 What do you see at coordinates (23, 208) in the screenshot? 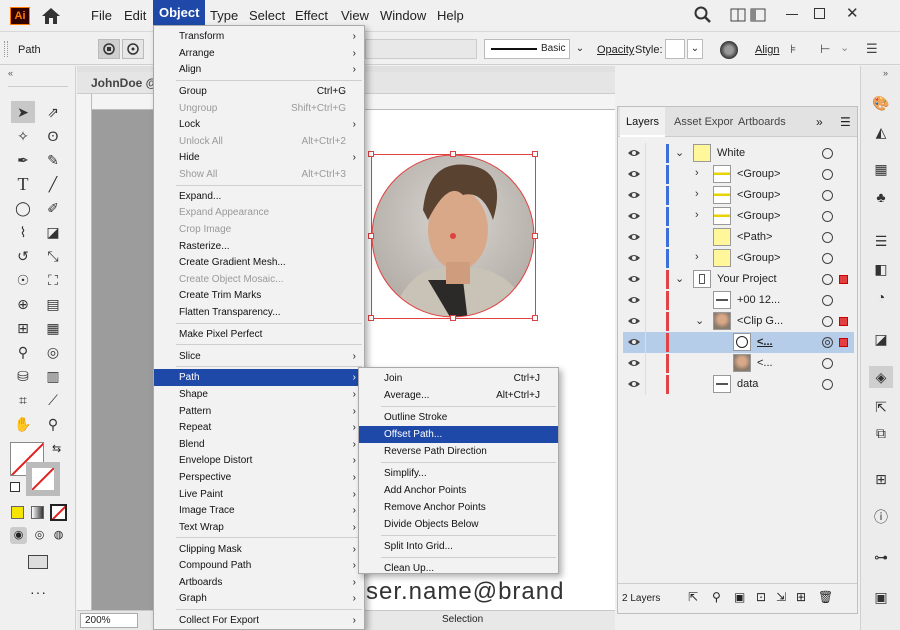
I see `ellipse-tool-icon: ◯` at bounding box center [23, 208].